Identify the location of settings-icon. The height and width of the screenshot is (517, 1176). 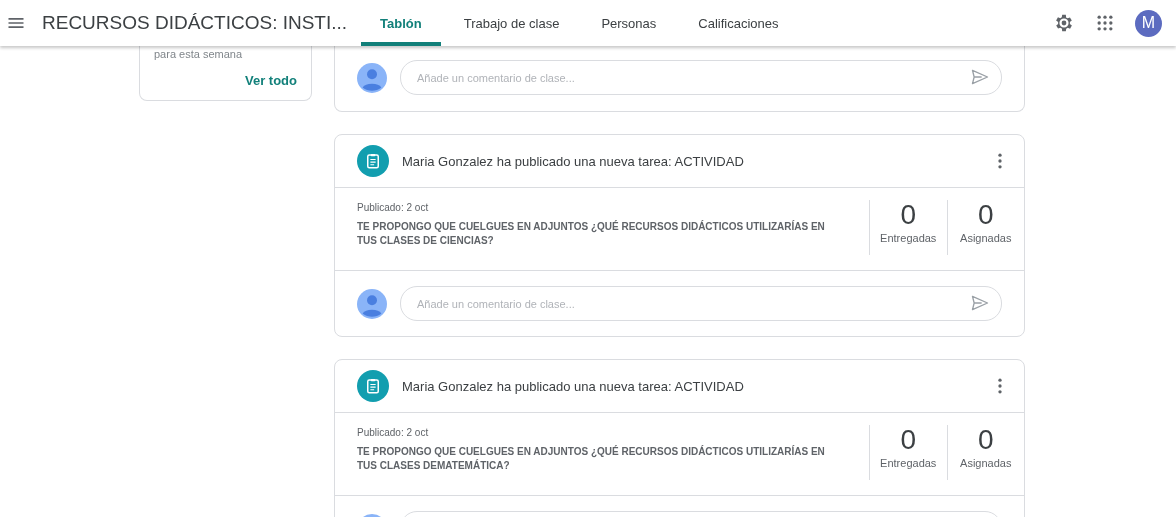
(1064, 23).